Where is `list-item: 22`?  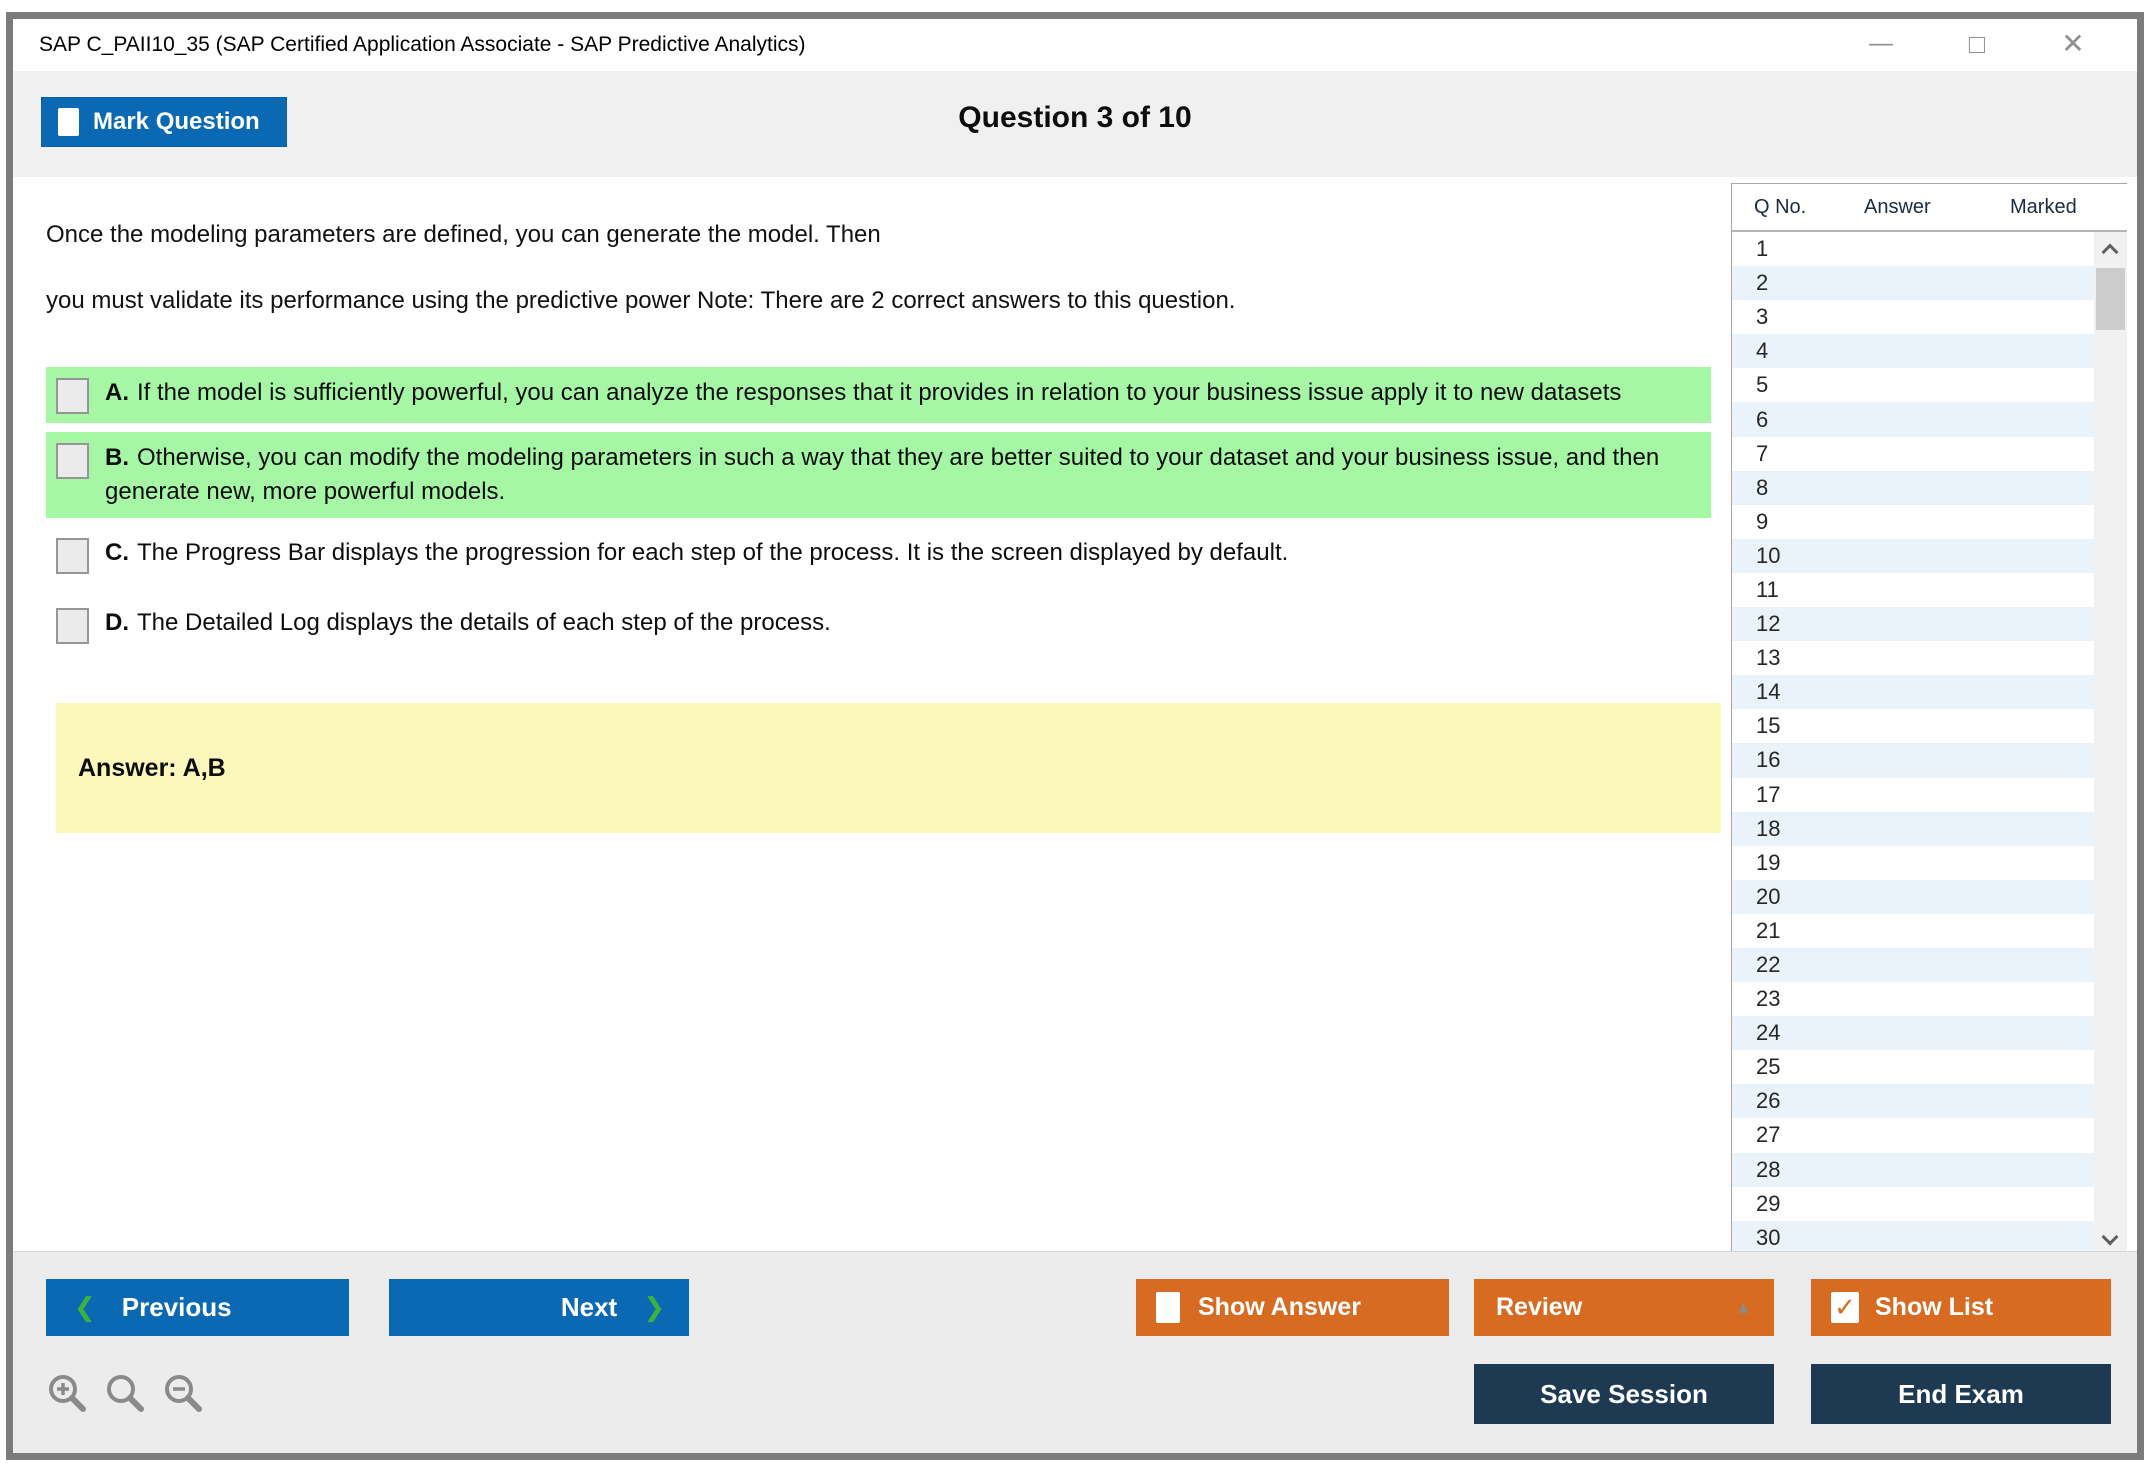 list-item: 22 is located at coordinates (1929, 965).